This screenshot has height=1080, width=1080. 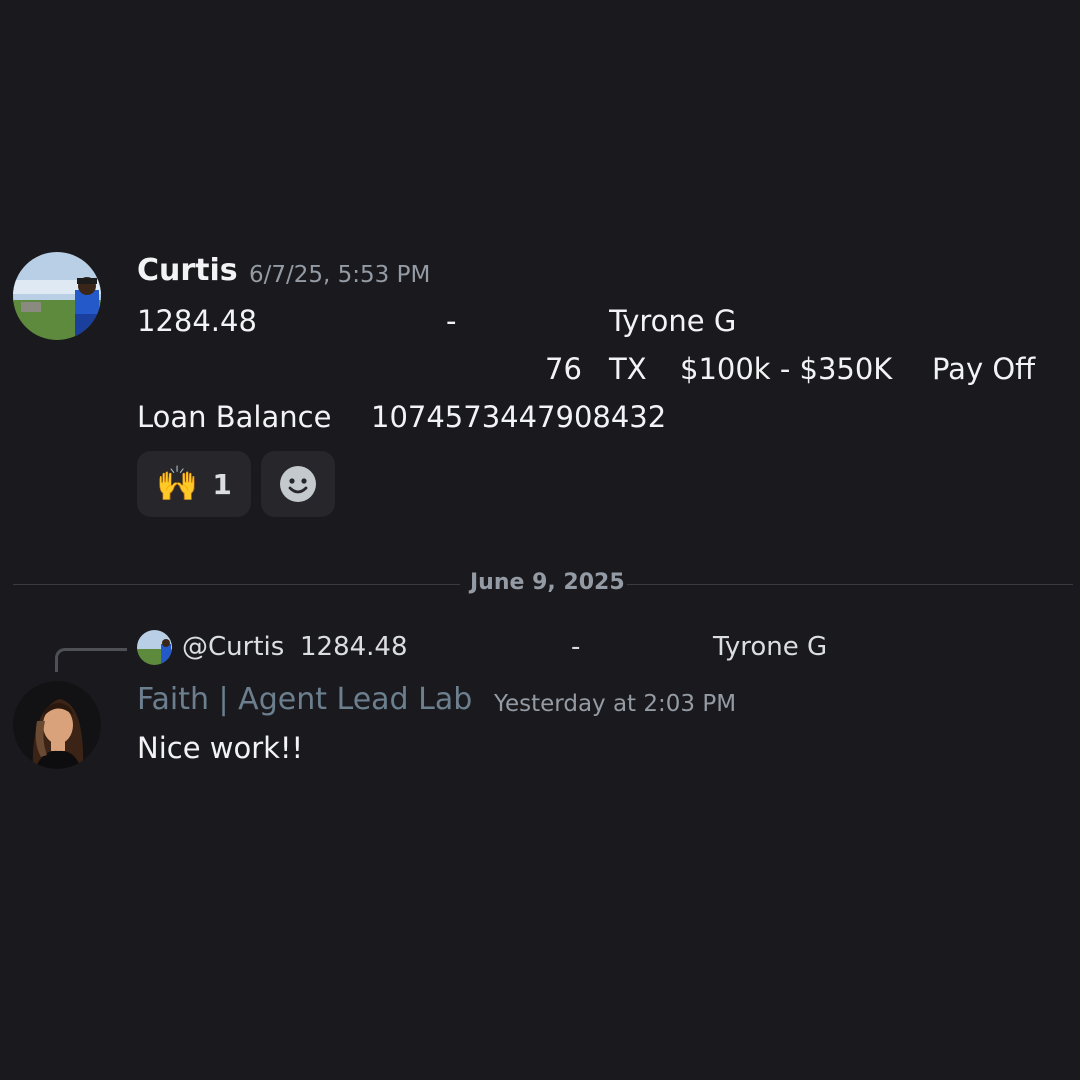 What do you see at coordinates (984, 369) in the screenshot?
I see `message-type: Pay Off` at bounding box center [984, 369].